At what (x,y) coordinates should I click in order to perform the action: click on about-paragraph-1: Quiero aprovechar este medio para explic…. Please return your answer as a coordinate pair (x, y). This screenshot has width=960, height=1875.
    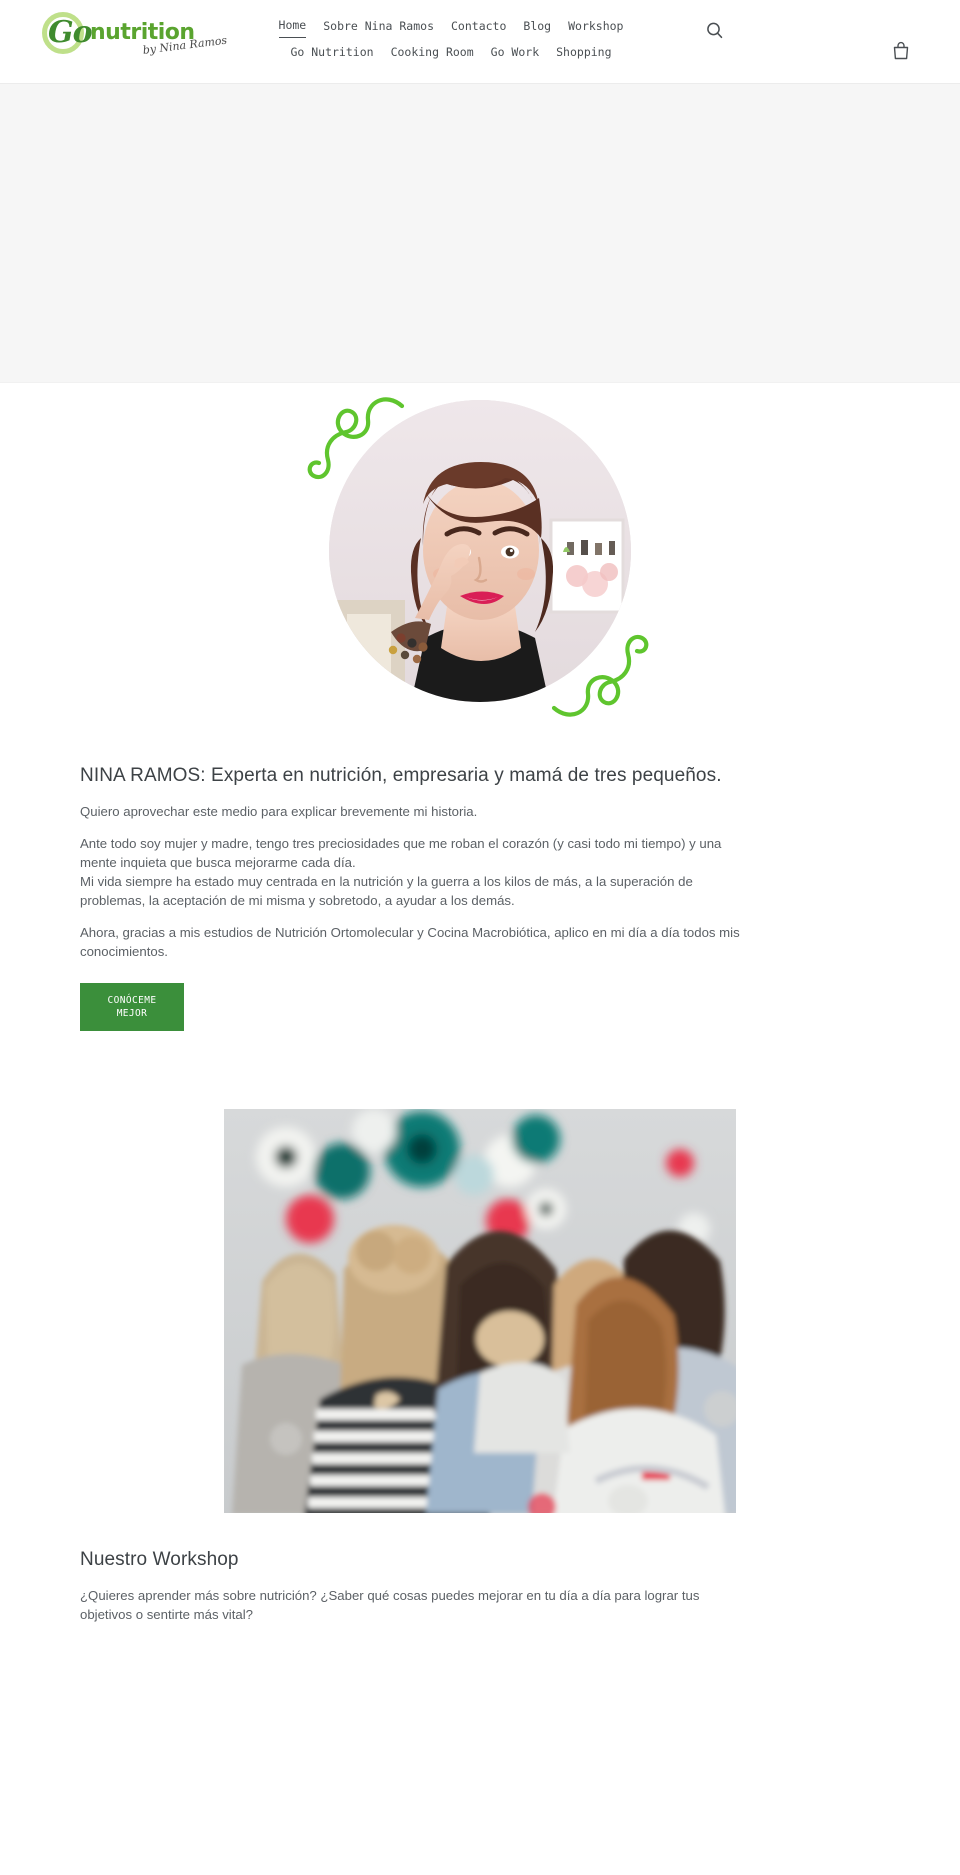
    Looking at the image, I should click on (279, 811).